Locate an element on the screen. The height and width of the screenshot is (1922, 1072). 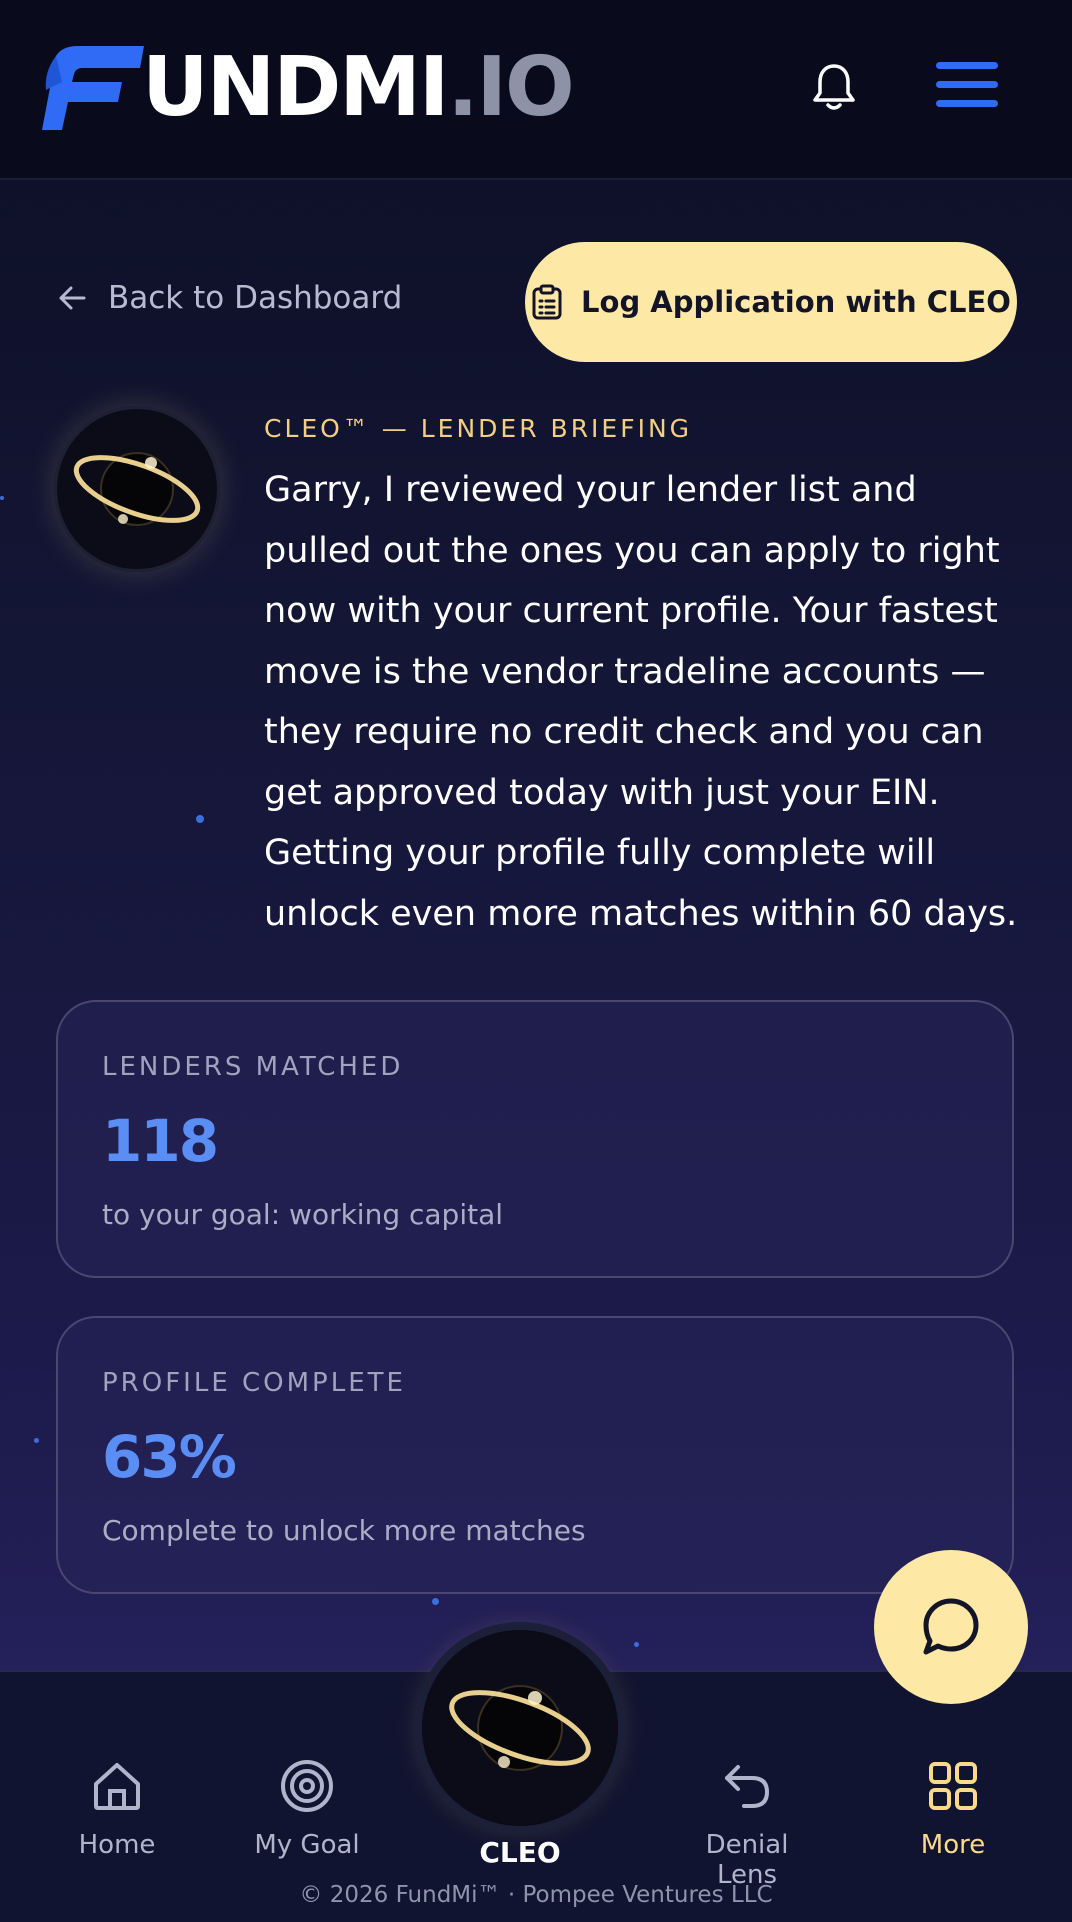
footer-copyright: © 2026 FundMi™ · Pompee Ventures LLC is located at coordinates (536, 1895).